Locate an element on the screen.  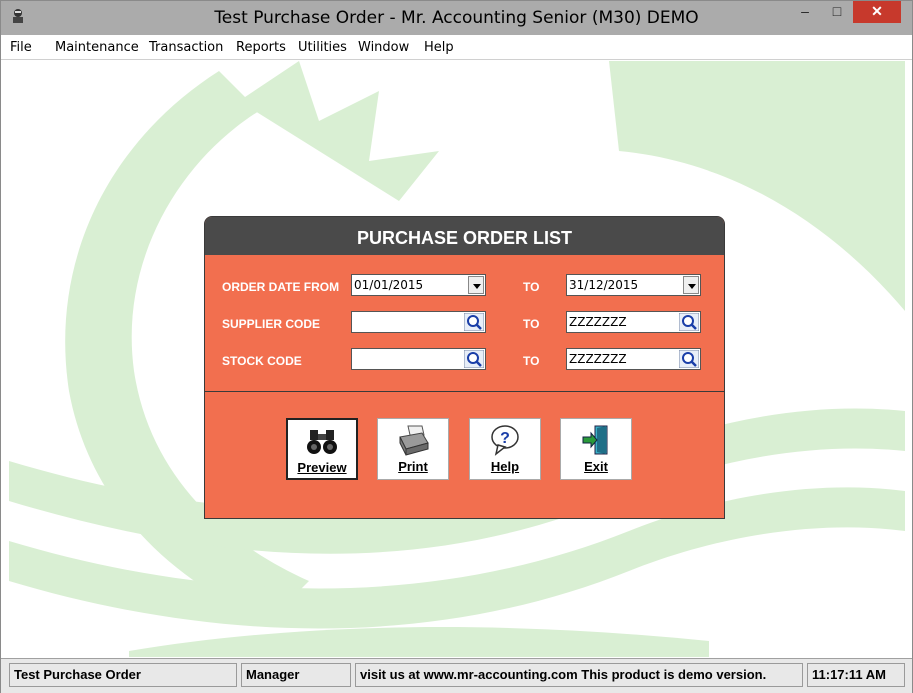
menu-help: Help is located at coordinates (439, 47).